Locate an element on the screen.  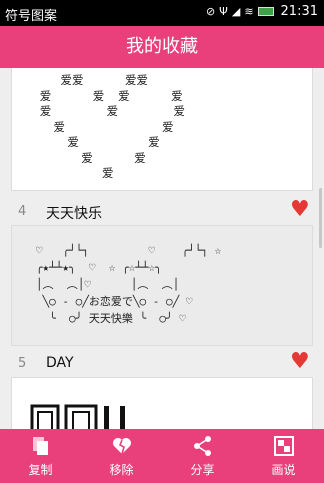
item-number: 4 is located at coordinates (22, 211).